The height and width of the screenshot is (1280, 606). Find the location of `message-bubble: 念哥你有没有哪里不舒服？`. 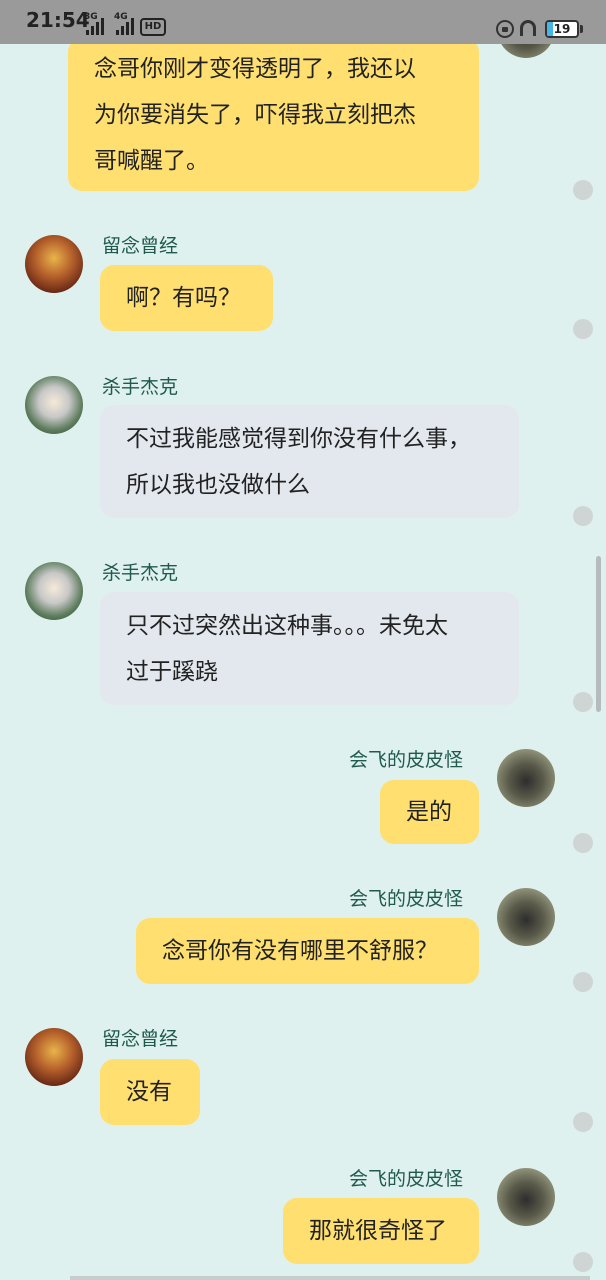

message-bubble: 念哥你有没有哪里不舒服？ is located at coordinates (307, 951).